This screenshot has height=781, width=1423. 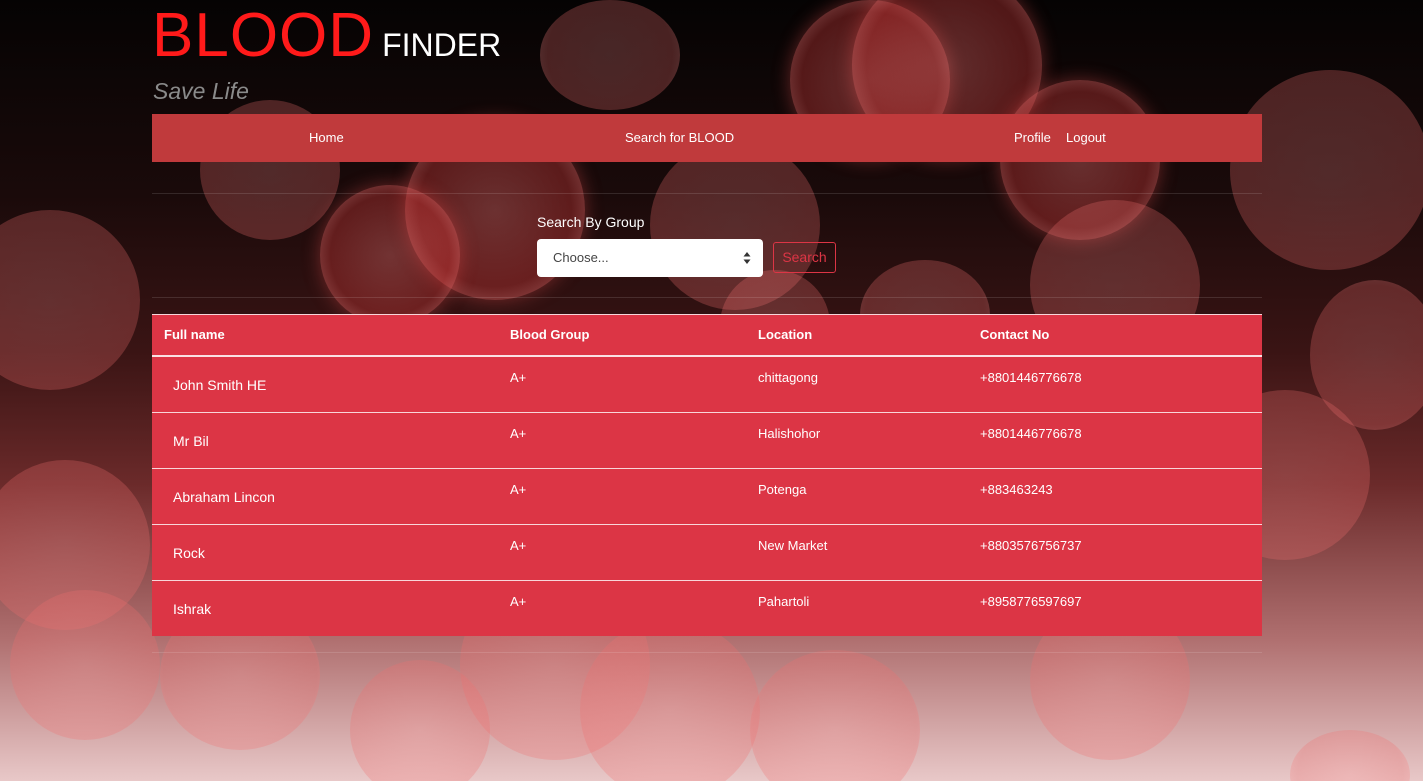 What do you see at coordinates (707, 440) in the screenshot?
I see `table-row: Mr Bil A+ Halishohor +8801446776678` at bounding box center [707, 440].